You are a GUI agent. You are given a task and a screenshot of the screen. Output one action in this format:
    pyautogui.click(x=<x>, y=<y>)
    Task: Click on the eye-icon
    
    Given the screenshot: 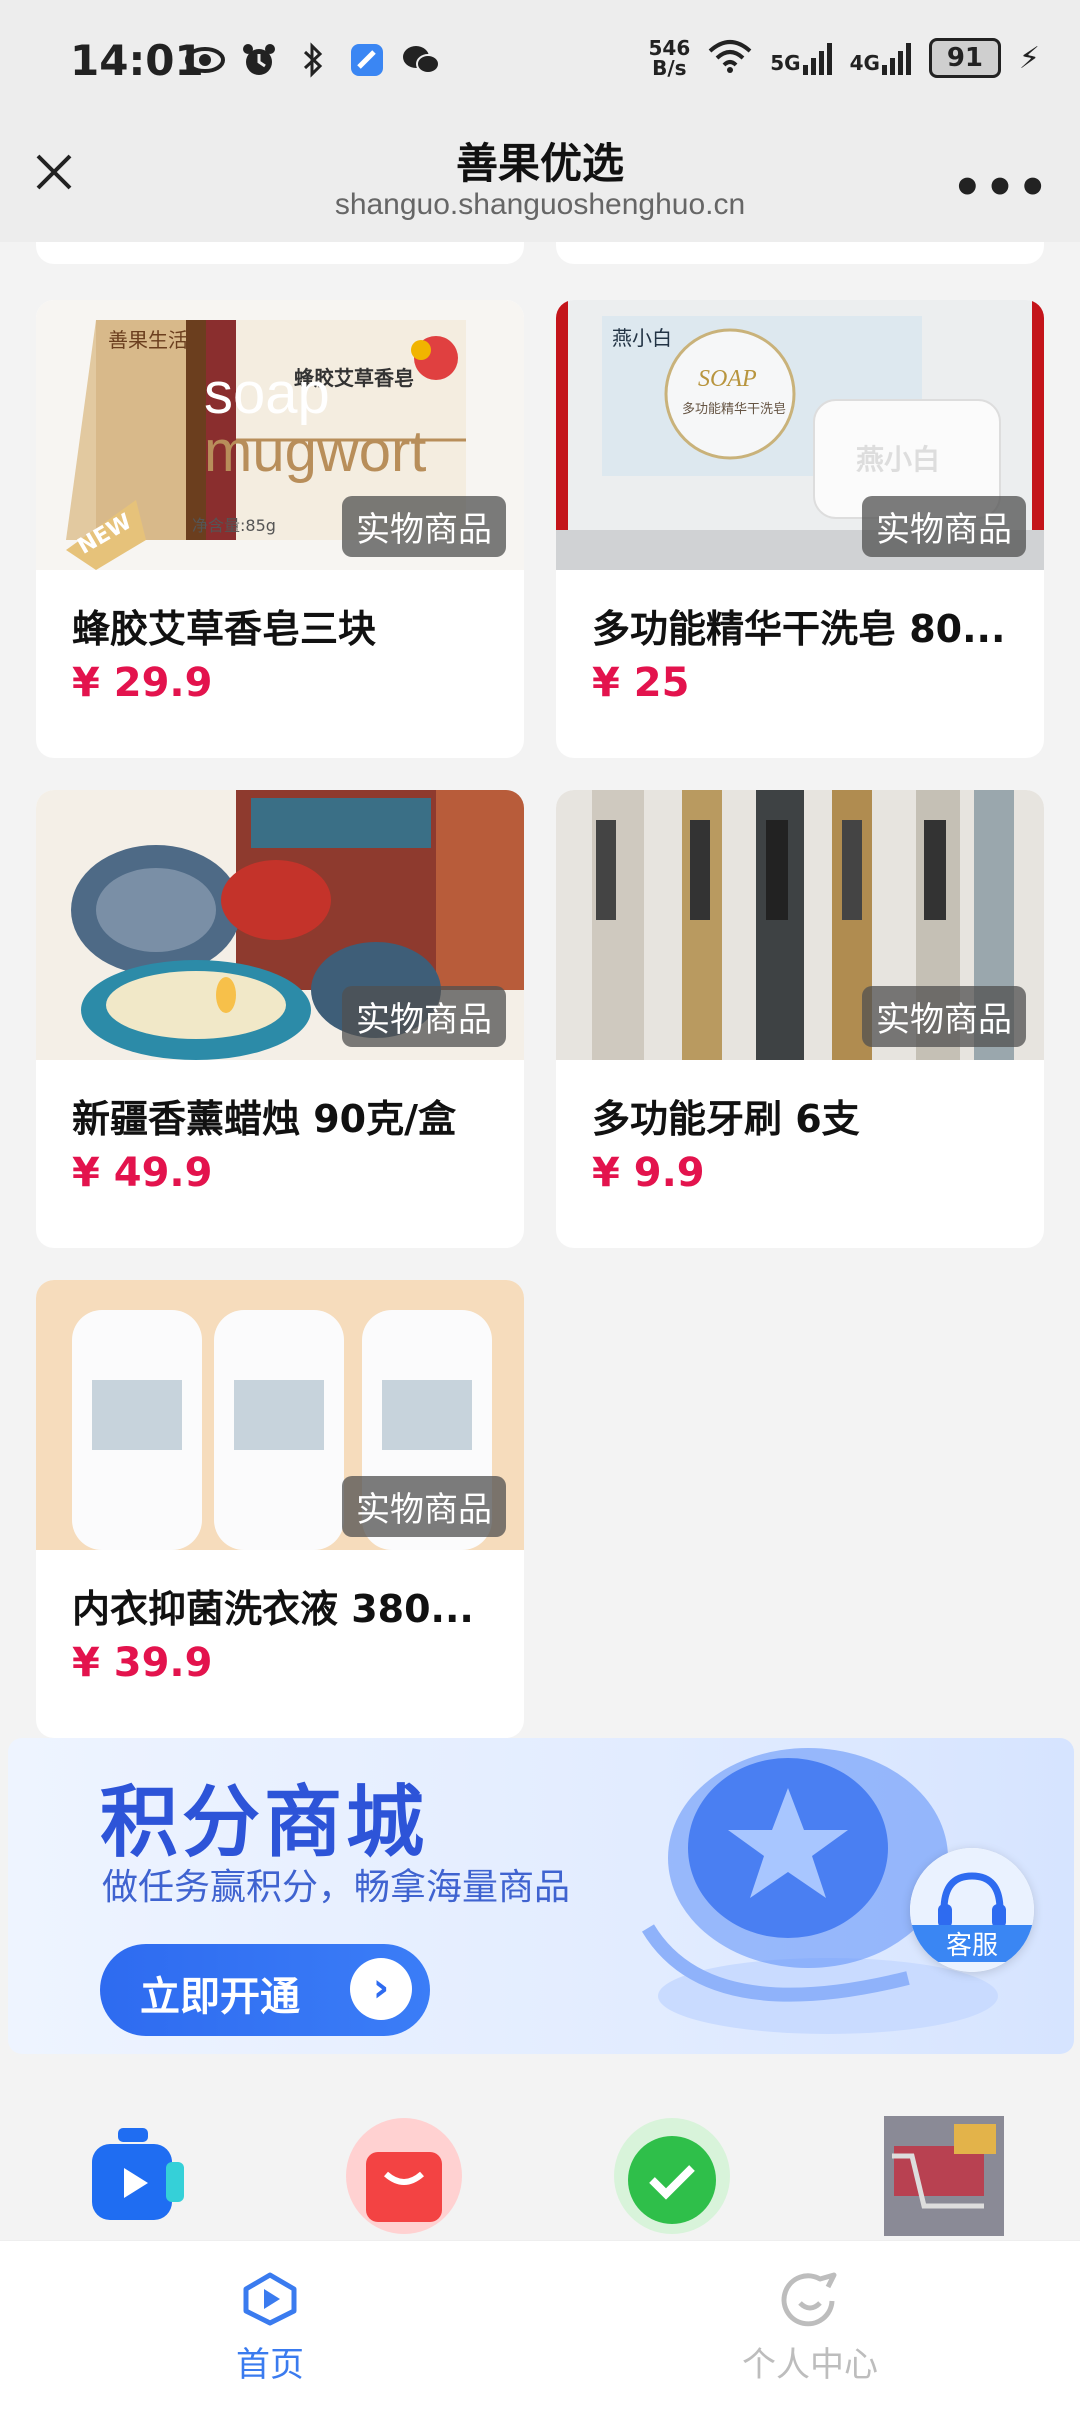 What is the action you would take?
    pyautogui.click(x=205, y=60)
    